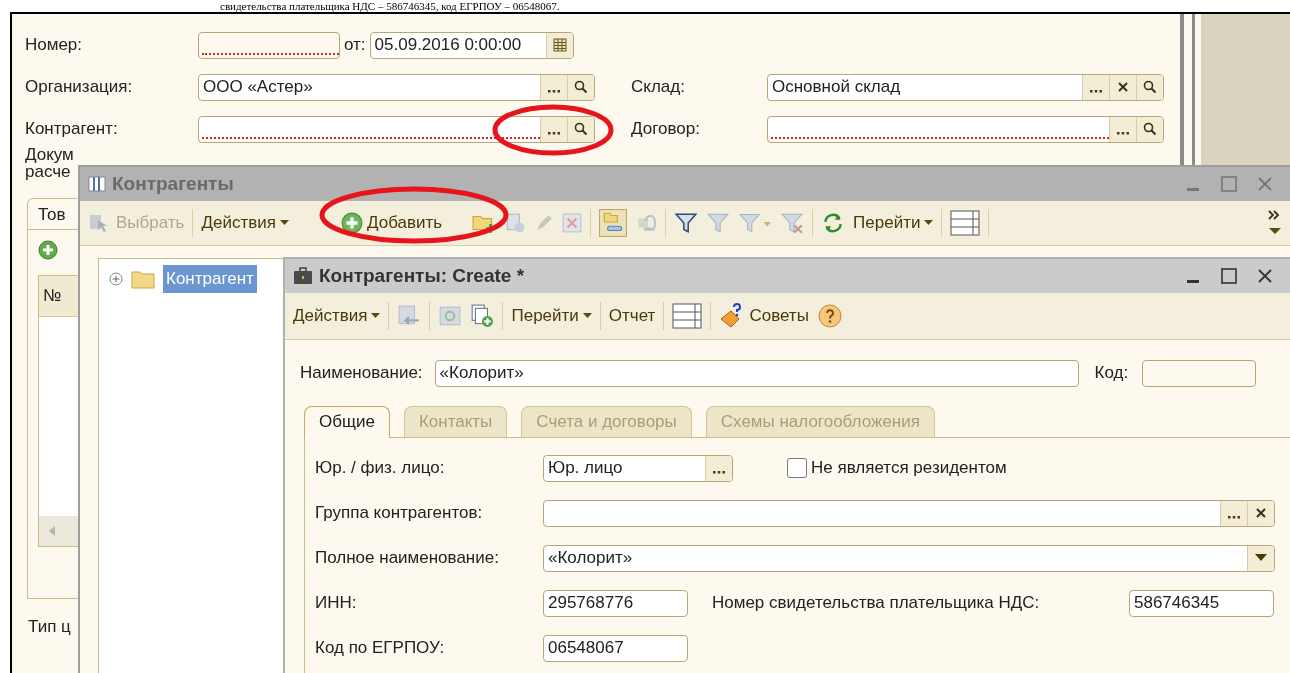 Image resolution: width=1290 pixels, height=673 pixels. What do you see at coordinates (52, 213) in the screenshot?
I see `tab: Тов` at bounding box center [52, 213].